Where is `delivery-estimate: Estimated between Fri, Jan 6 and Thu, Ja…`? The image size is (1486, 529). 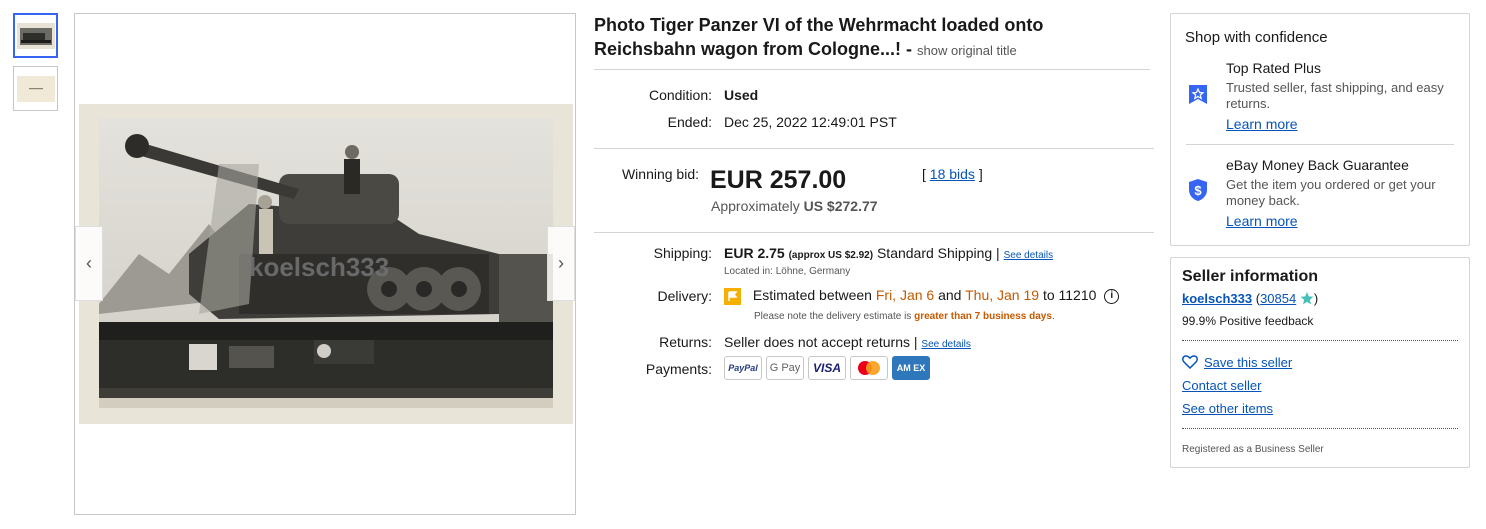
delivery-estimate: Estimated between Fri, Jan 6 and Thu, Ja… is located at coordinates (922, 296).